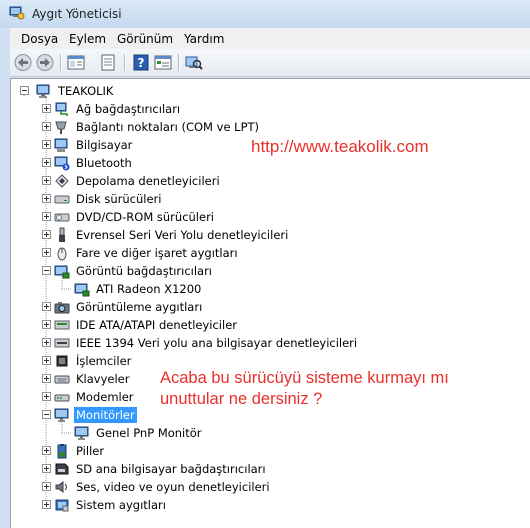 This screenshot has height=528, width=530. I want to click on menu-bar: Dosya Eylem Görünüm Yardım, so click(270, 39).